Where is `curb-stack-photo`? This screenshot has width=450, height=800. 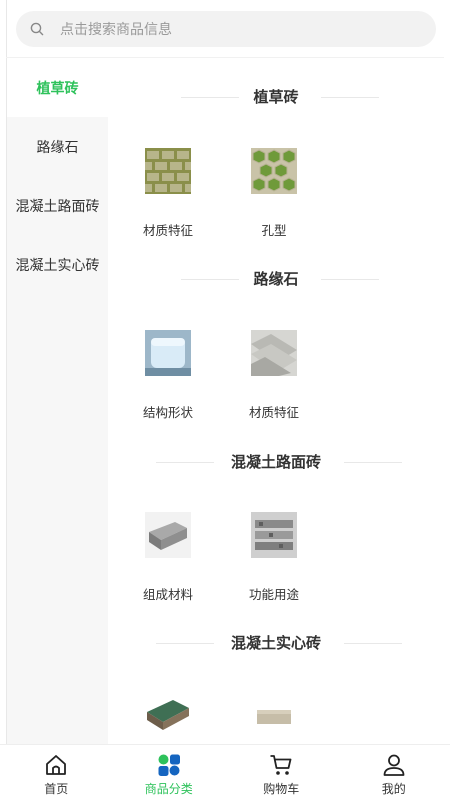
curb-stack-photo is located at coordinates (274, 353).